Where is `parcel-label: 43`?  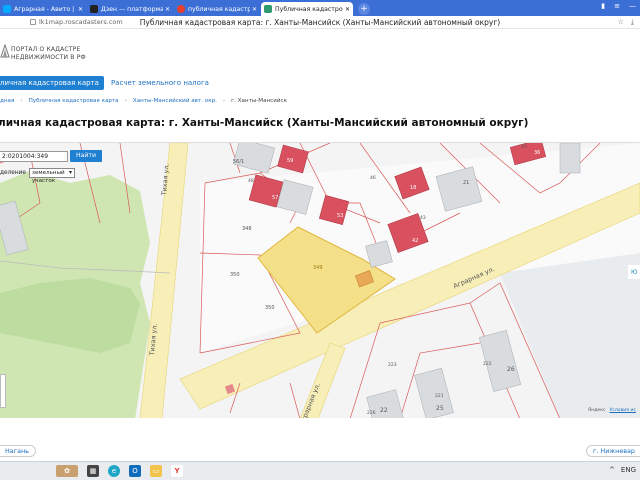
parcel-label: 43 is located at coordinates (423, 218).